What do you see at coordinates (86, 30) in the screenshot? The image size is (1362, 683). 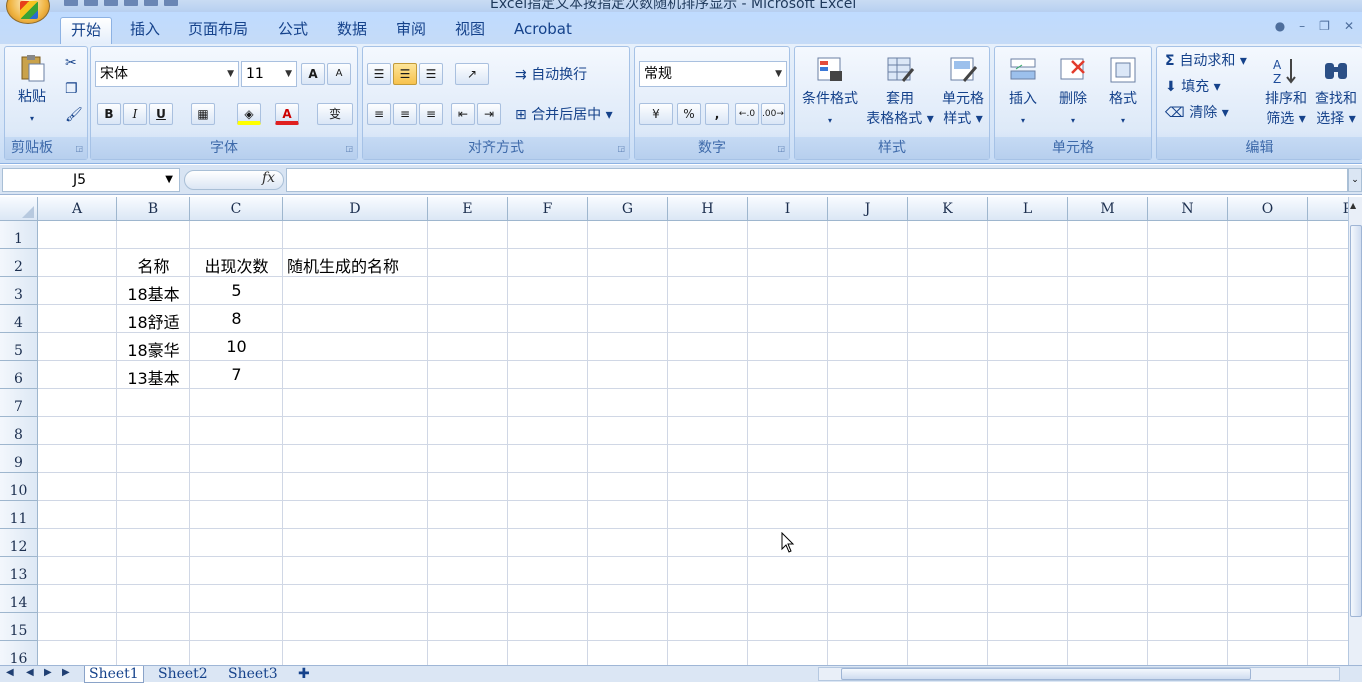 I see `tab-home: 开始` at bounding box center [86, 30].